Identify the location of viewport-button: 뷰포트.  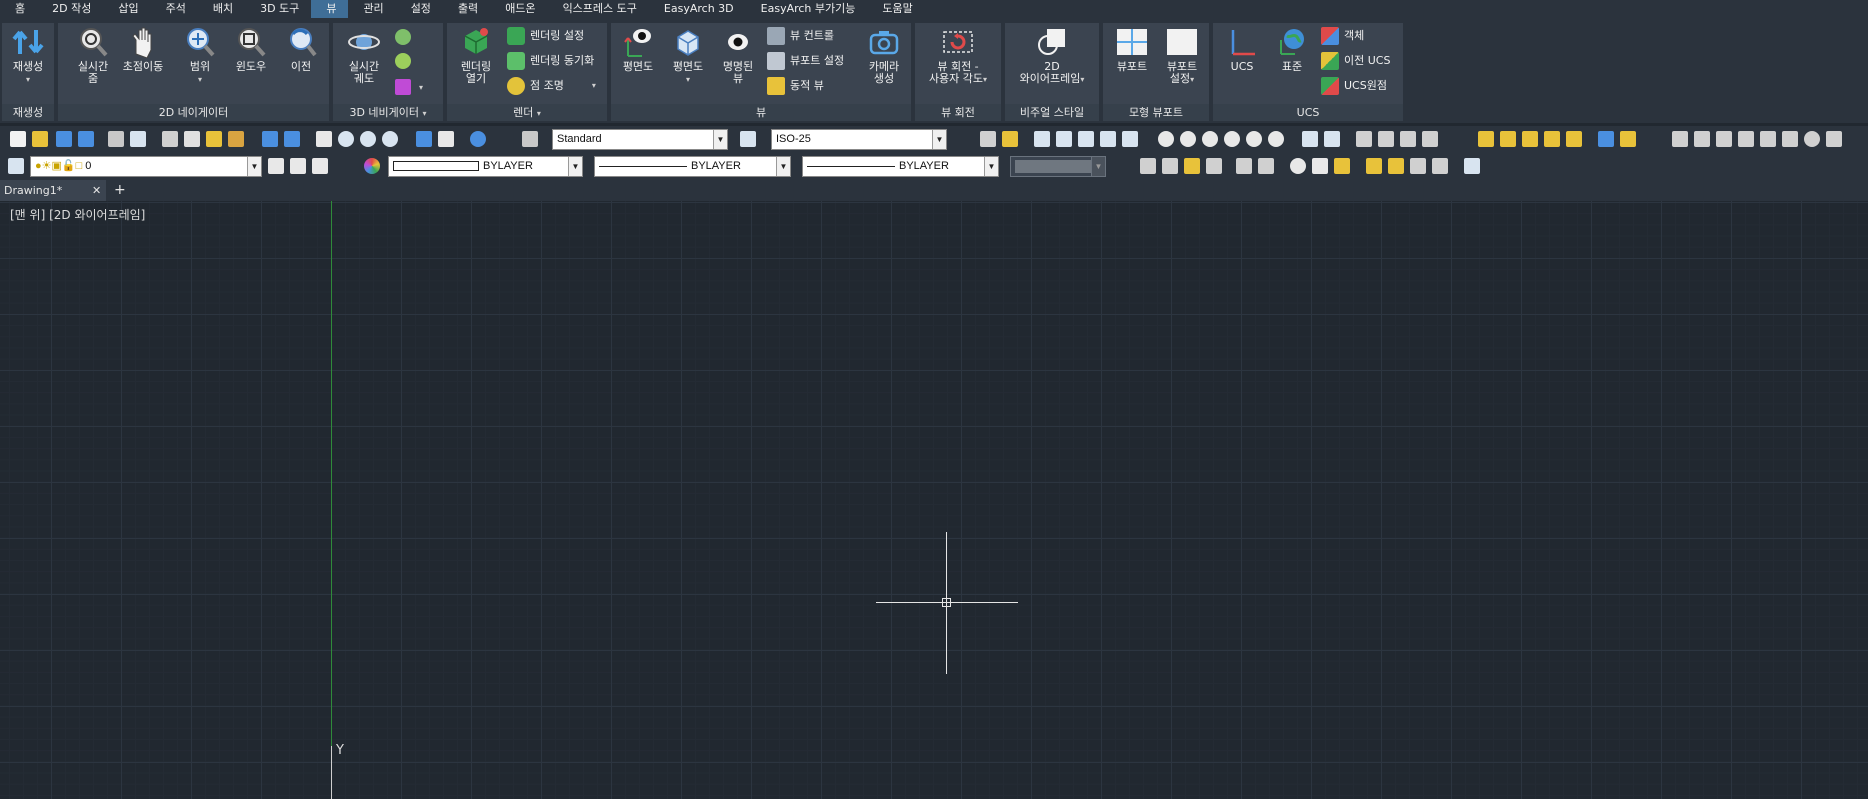
(1132, 49).